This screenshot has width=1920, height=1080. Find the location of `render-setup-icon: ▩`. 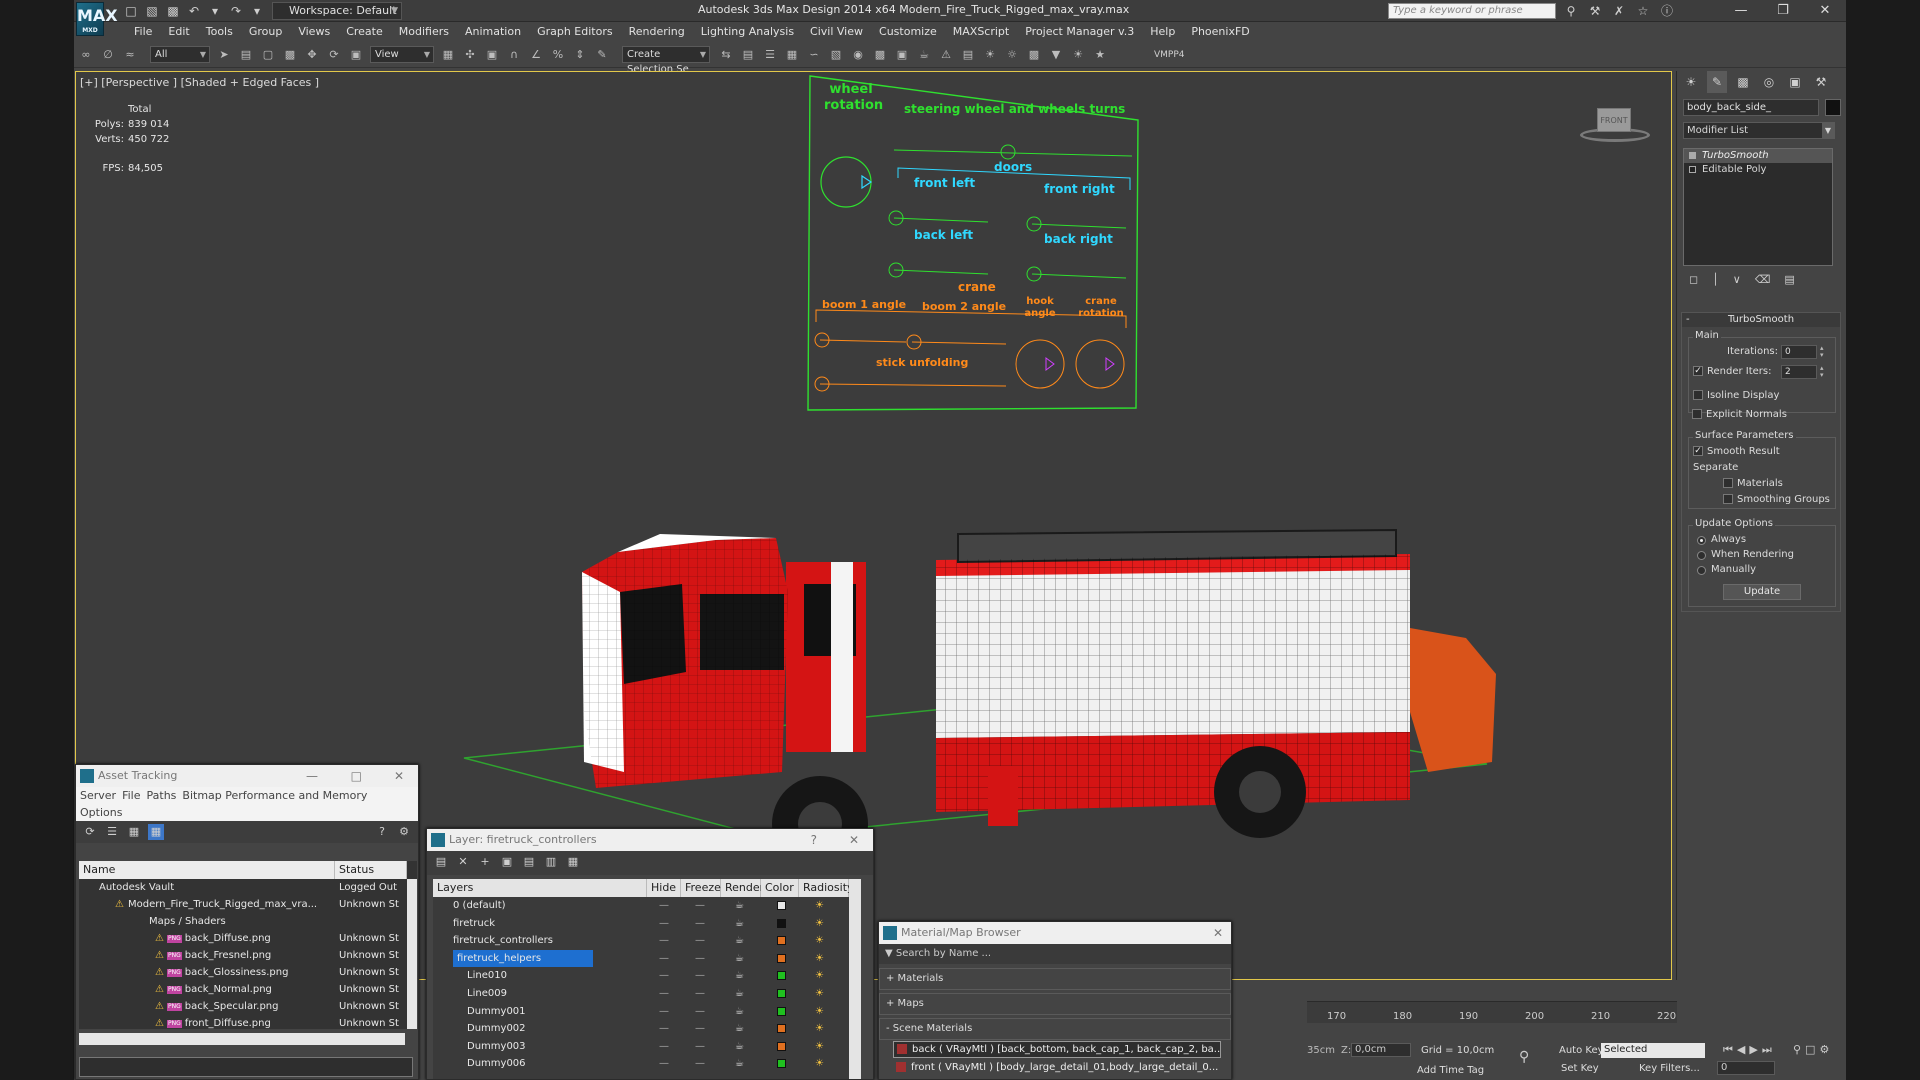

render-setup-icon: ▩ is located at coordinates (880, 55).